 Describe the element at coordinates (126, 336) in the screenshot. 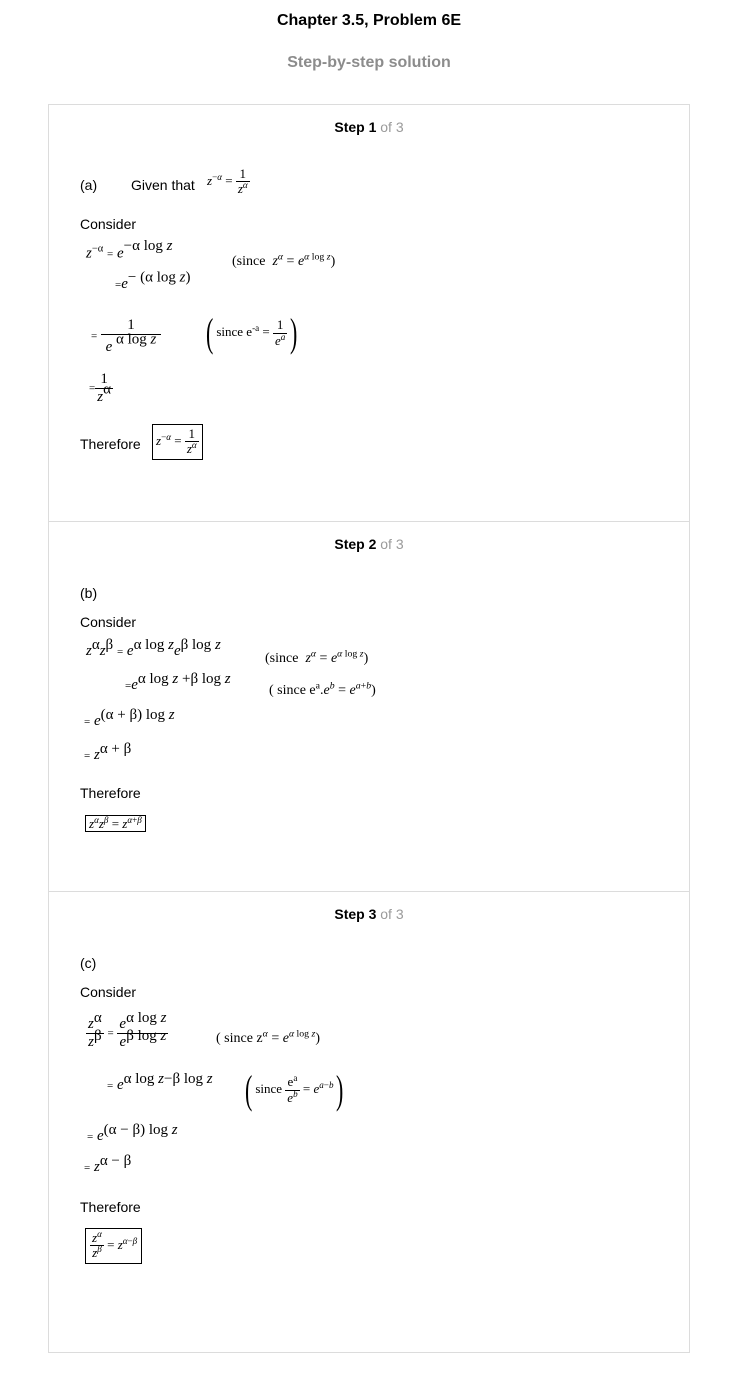

I see `equation-line-3: = 1e α log z` at that location.